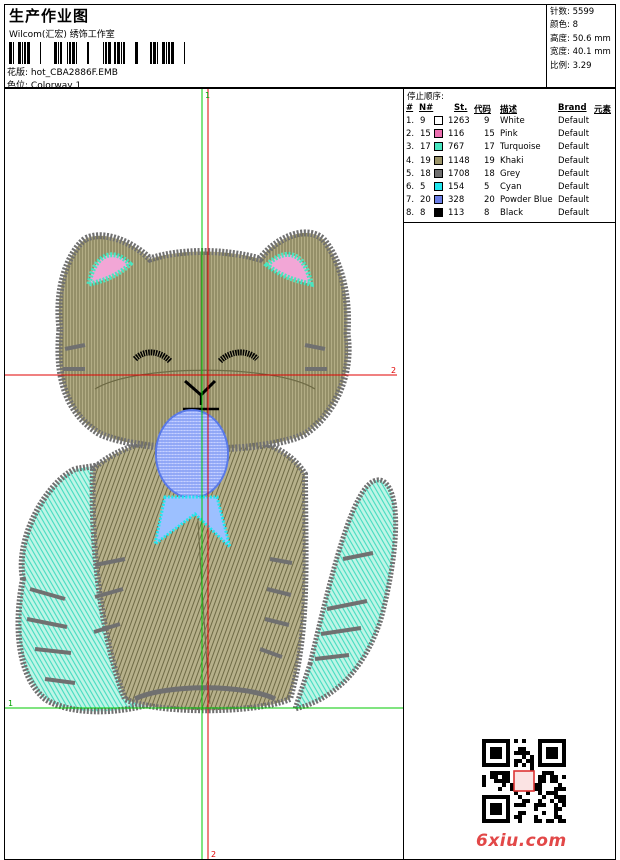 The height and width of the screenshot is (860, 620). What do you see at coordinates (572, 108) in the screenshot?
I see `col-brand: Brand` at bounding box center [572, 108].